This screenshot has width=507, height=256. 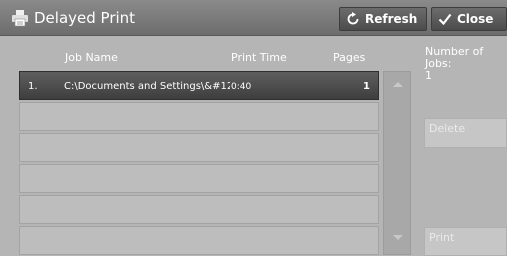 I want to click on refresh-label: Refresh, so click(x=391, y=19).